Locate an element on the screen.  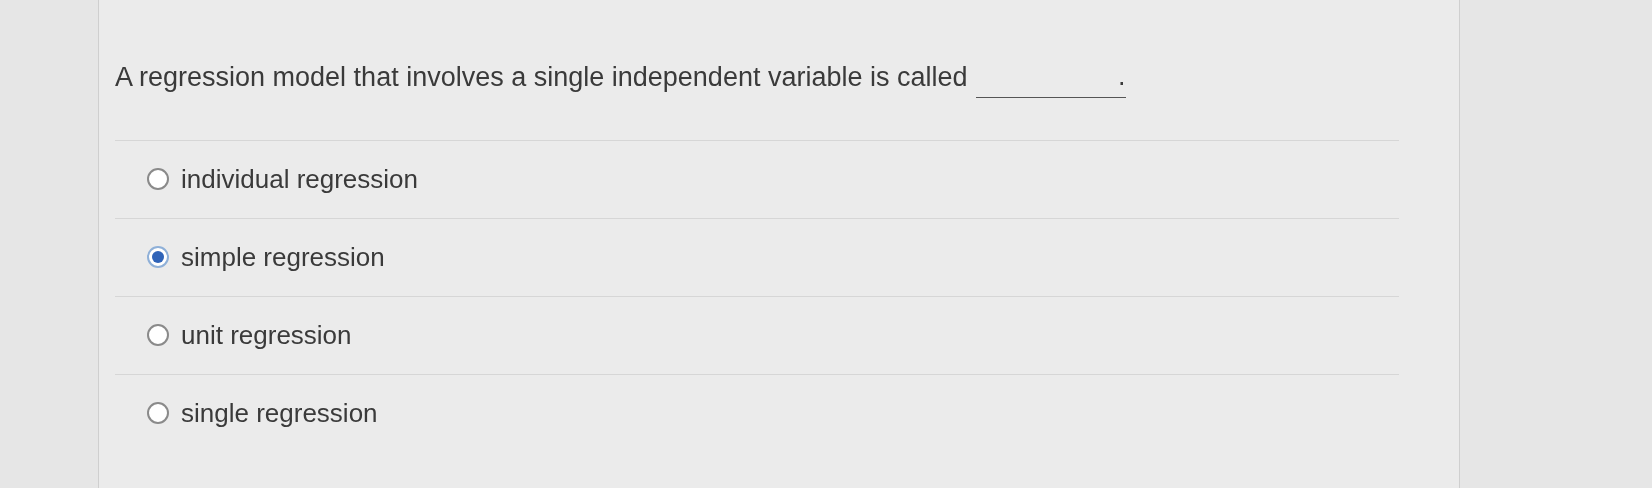
option-label: simple regression is located at coordinates (283, 257).